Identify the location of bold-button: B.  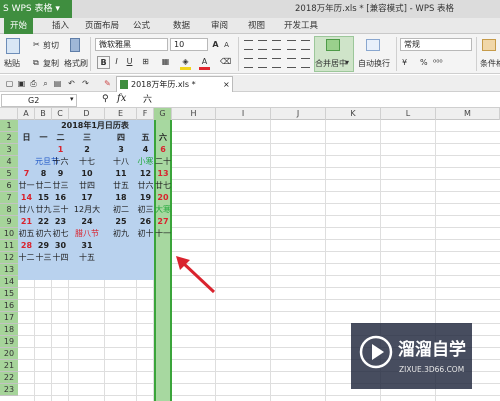
(103, 62).